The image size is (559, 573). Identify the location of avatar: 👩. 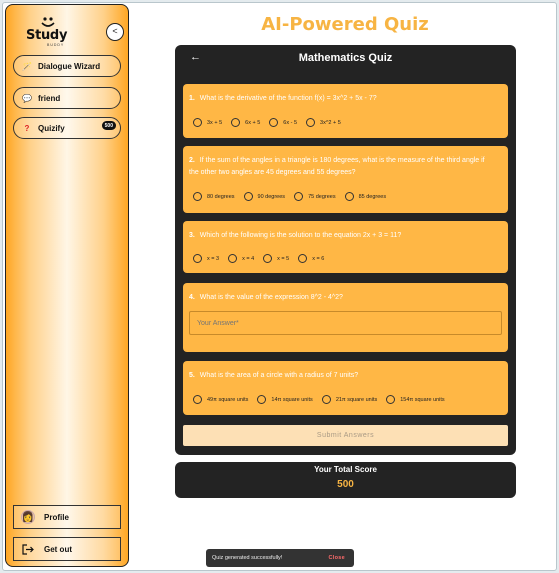
(28, 517).